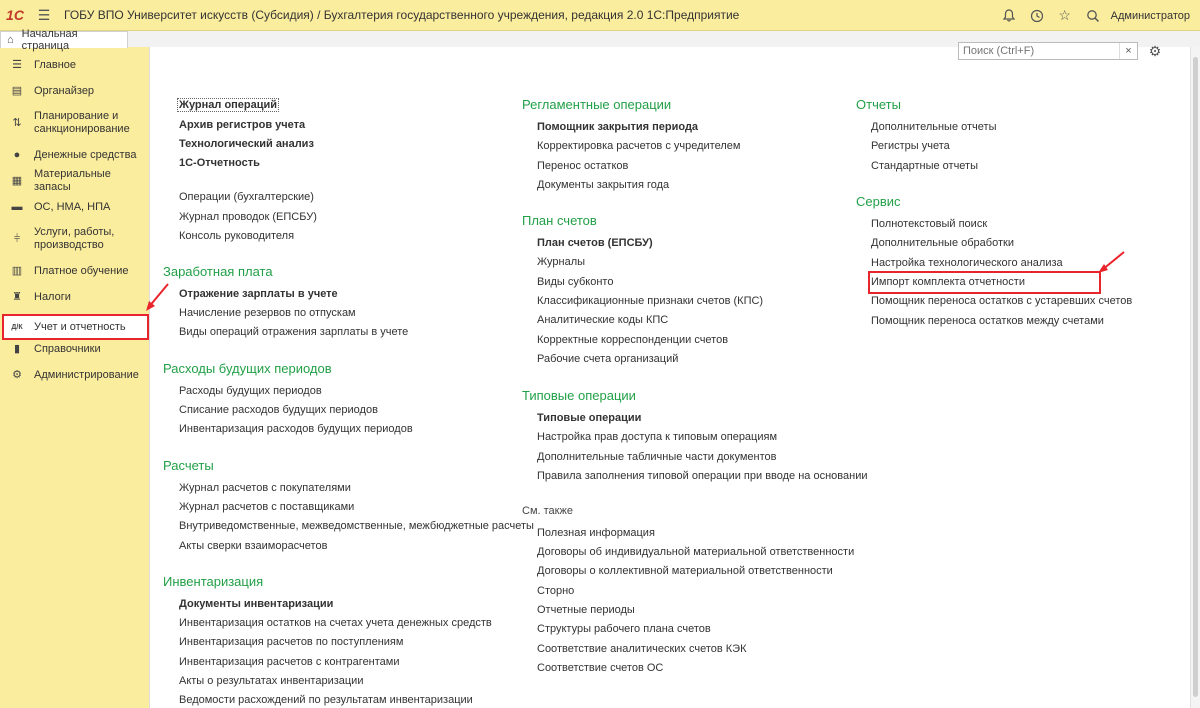  I want to click on sidebar-item-9: ♜ Налоги, so click(75, 297).